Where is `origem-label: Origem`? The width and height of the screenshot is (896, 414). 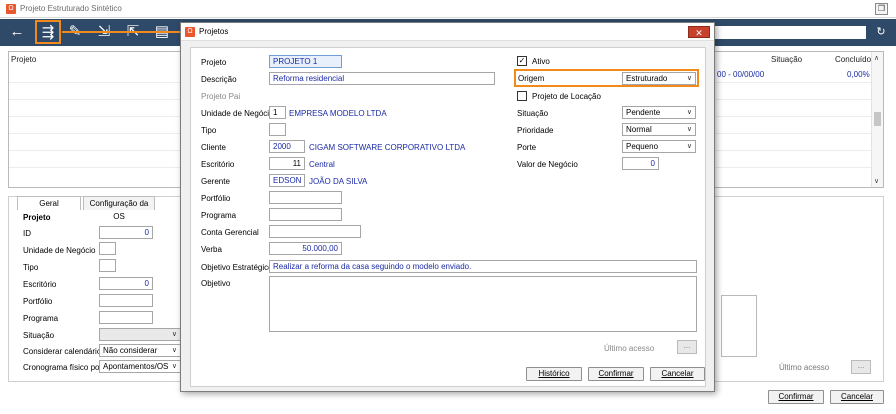
origem-label: Origem is located at coordinates (531, 78).